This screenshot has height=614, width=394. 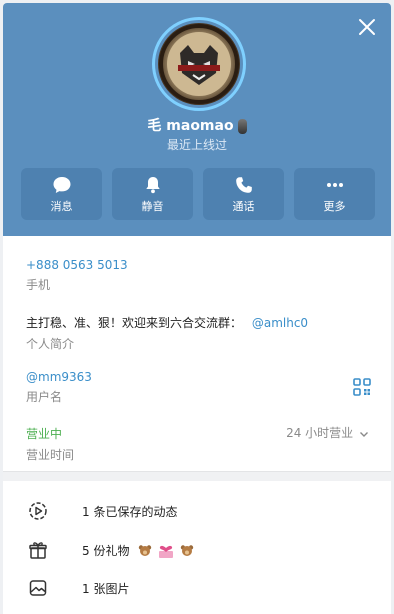 What do you see at coordinates (38, 285) in the screenshot?
I see `phone-label: 手机` at bounding box center [38, 285].